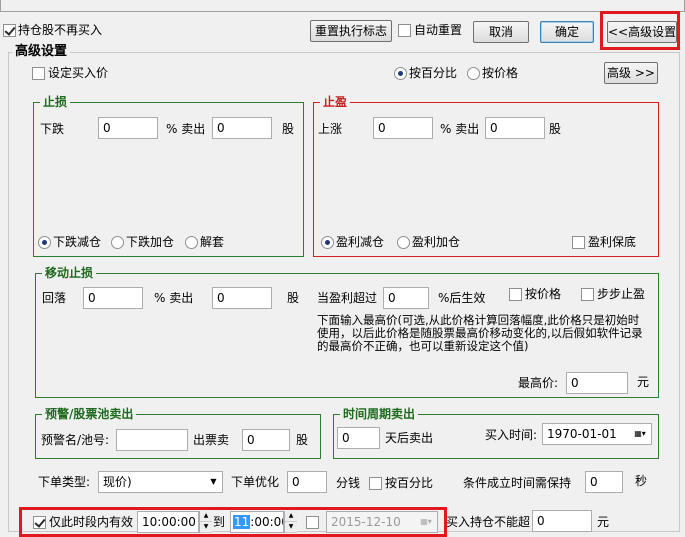 This screenshot has height=537, width=685. What do you see at coordinates (555, 129) in the screenshot?
I see `take-profit-shares: 股` at bounding box center [555, 129].